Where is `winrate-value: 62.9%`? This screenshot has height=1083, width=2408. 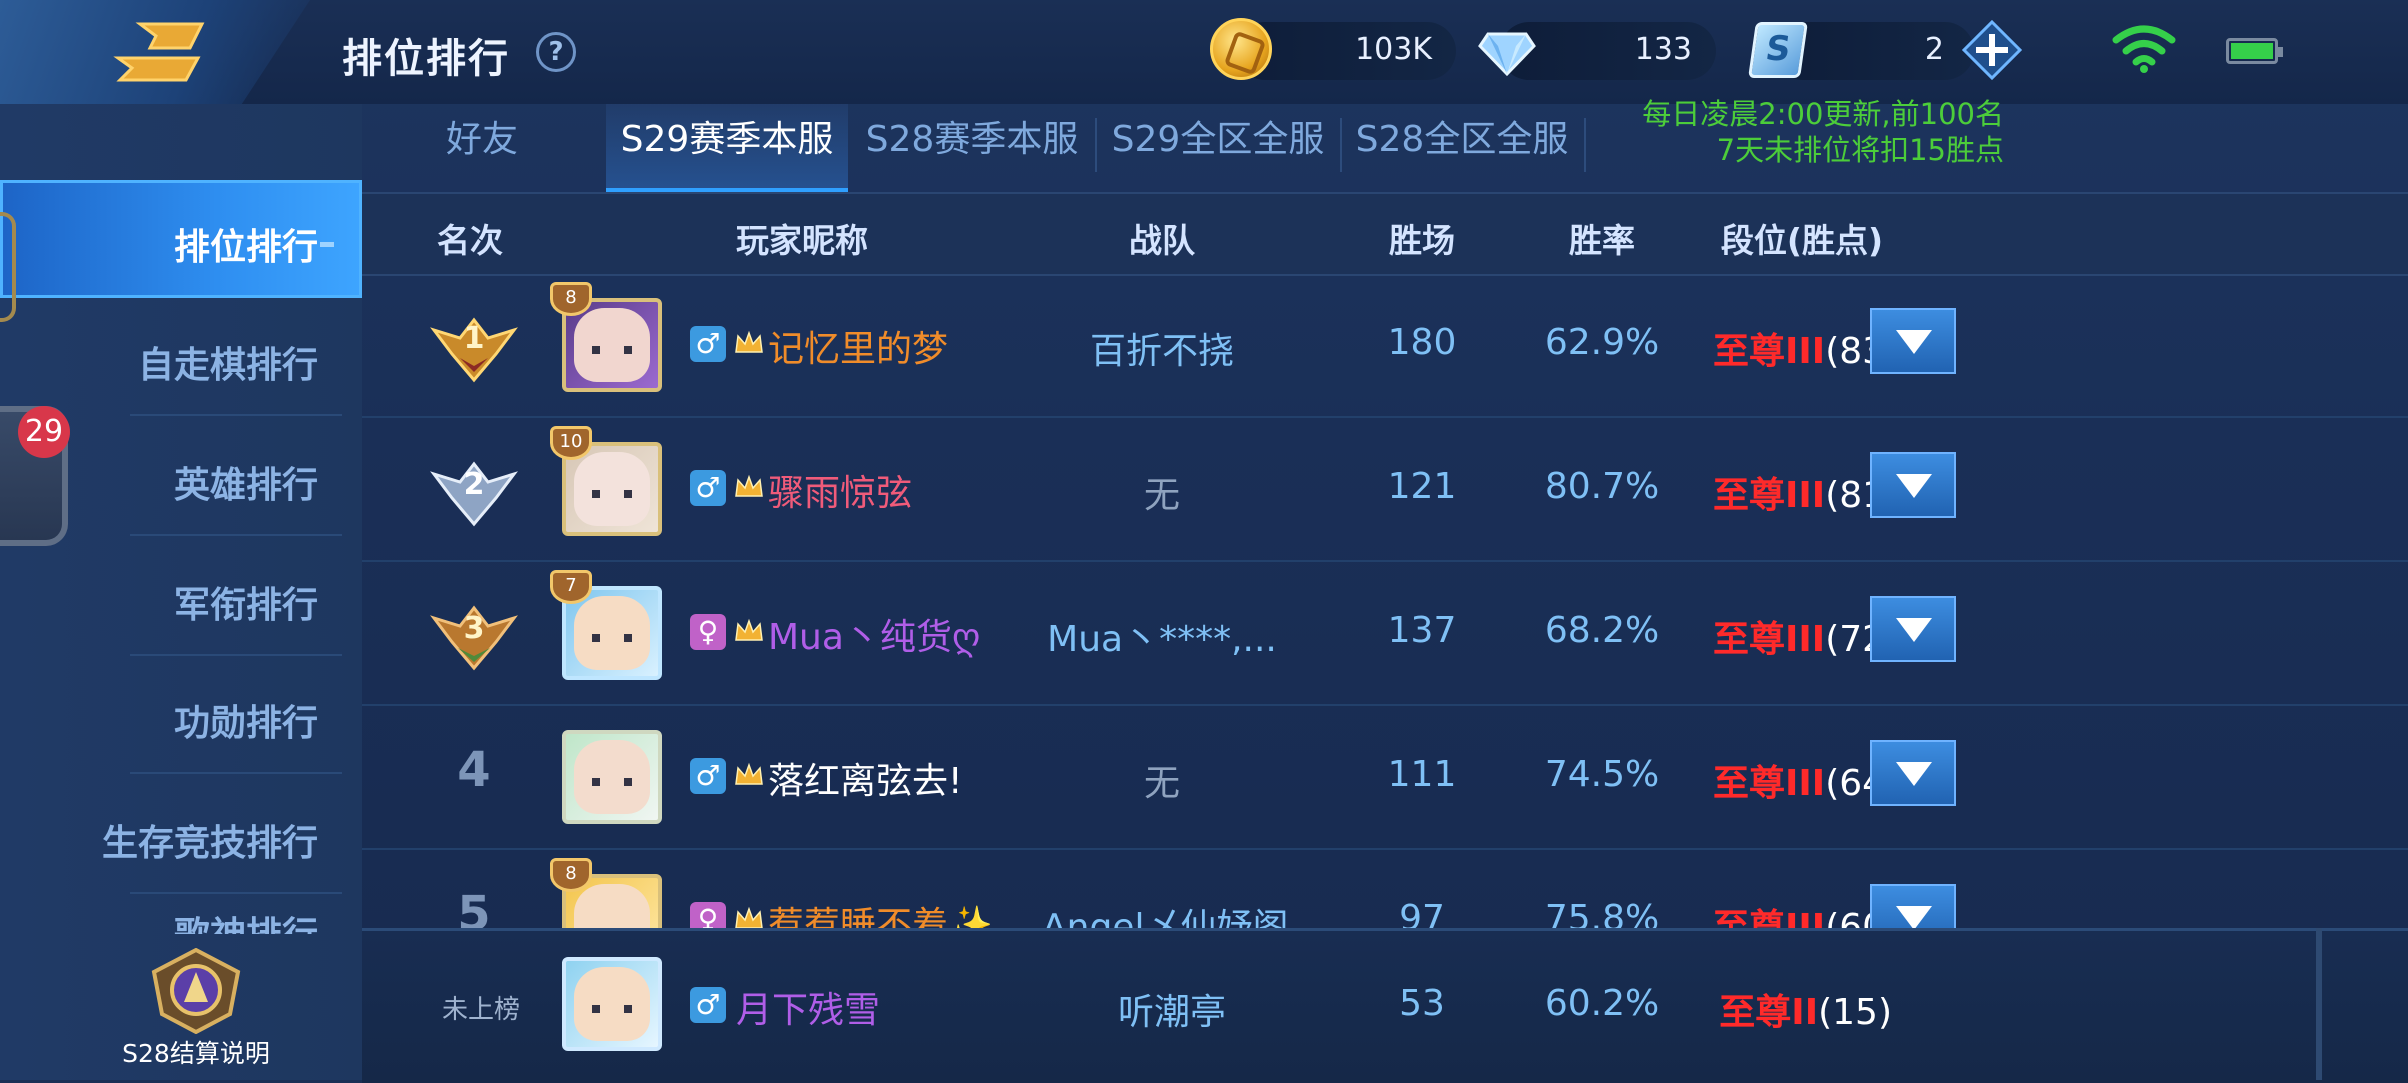 winrate-value: 62.9% is located at coordinates (1602, 342).